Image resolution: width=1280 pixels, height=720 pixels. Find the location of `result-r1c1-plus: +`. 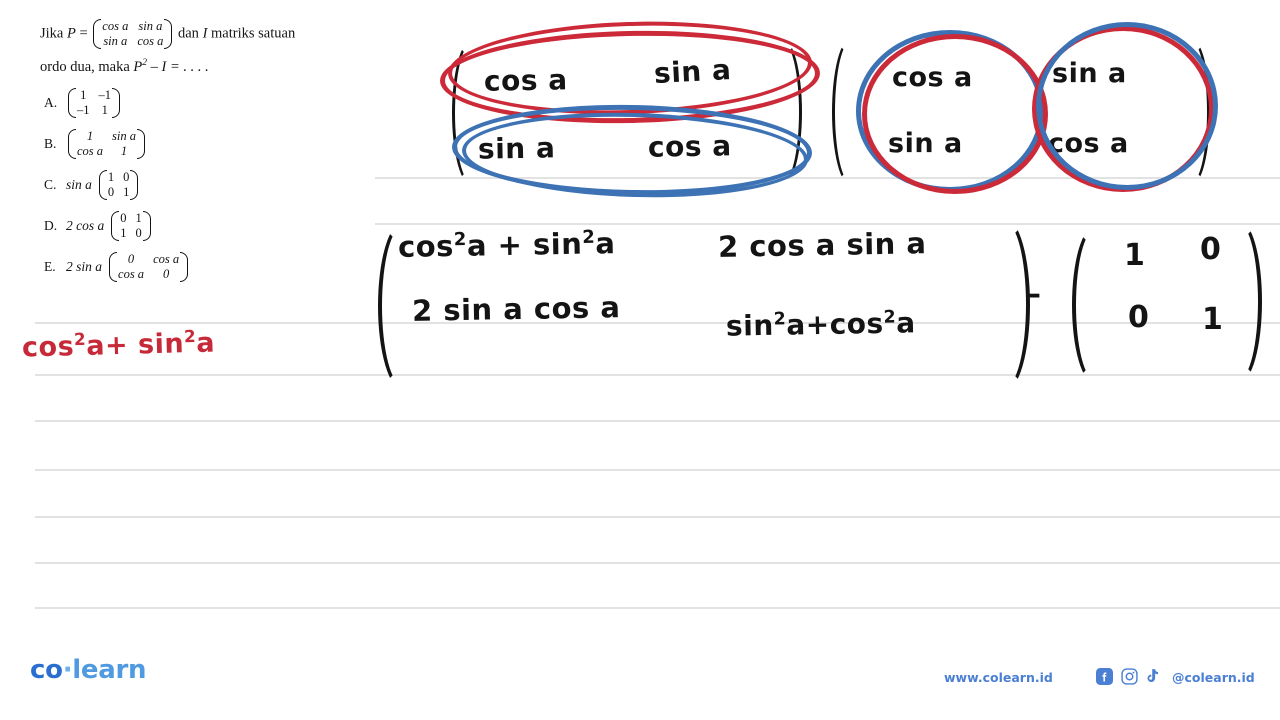

result-r1c1-plus: + is located at coordinates (510, 245).